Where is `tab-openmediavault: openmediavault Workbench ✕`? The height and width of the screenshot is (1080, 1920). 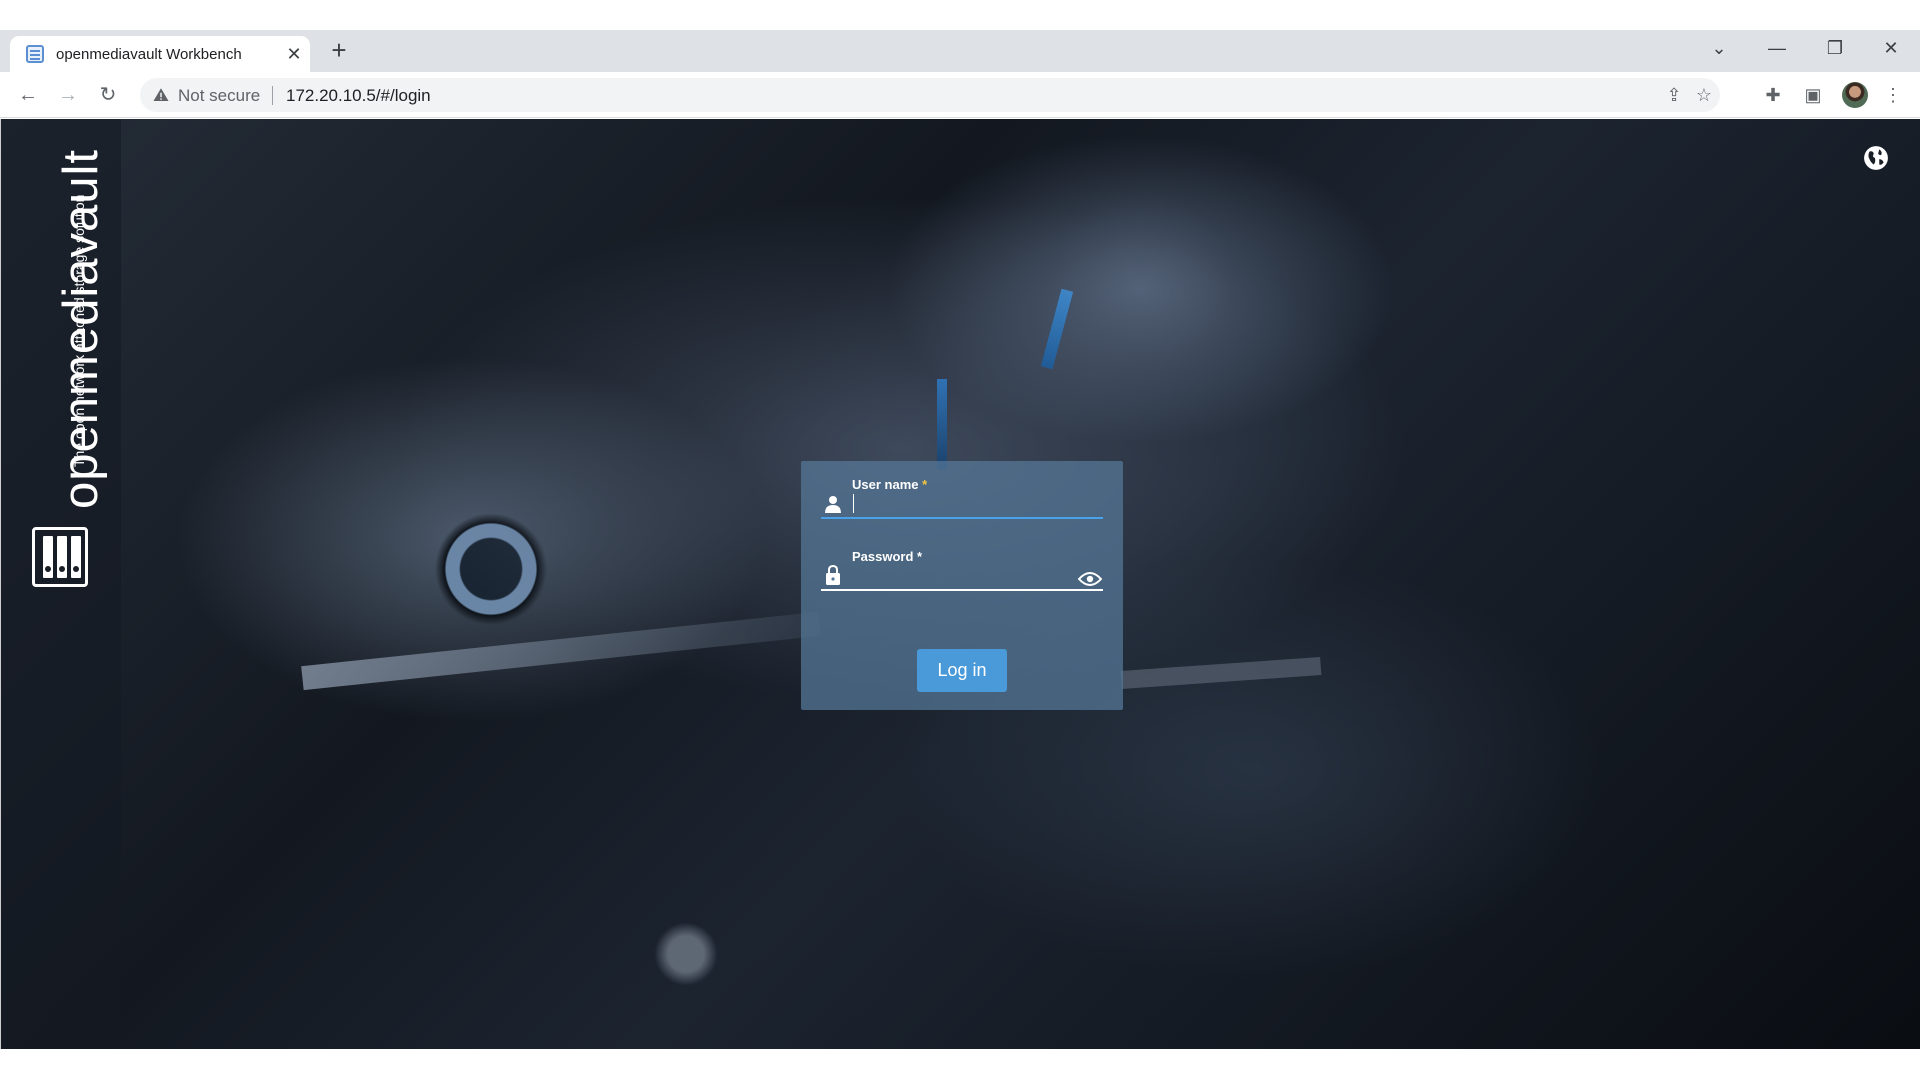 tab-openmediavault: openmediavault Workbench ✕ is located at coordinates (160, 54).